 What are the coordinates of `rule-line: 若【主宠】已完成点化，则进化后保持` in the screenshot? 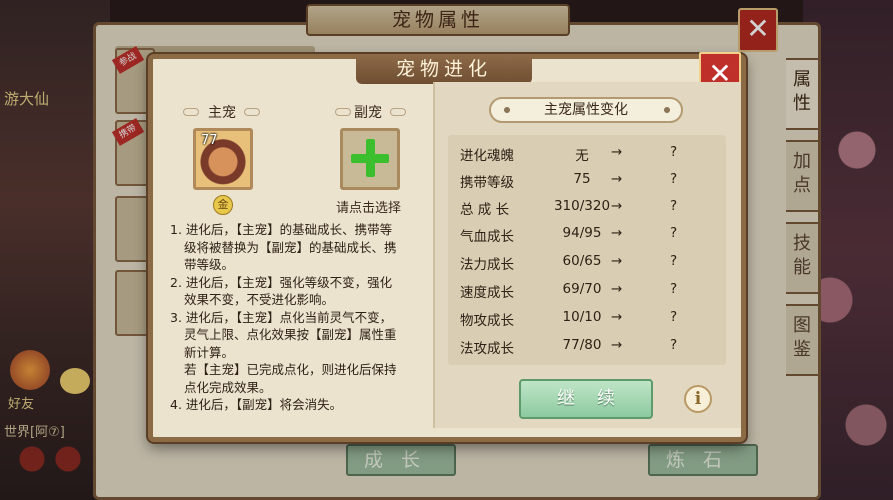 It's located at (290, 369).